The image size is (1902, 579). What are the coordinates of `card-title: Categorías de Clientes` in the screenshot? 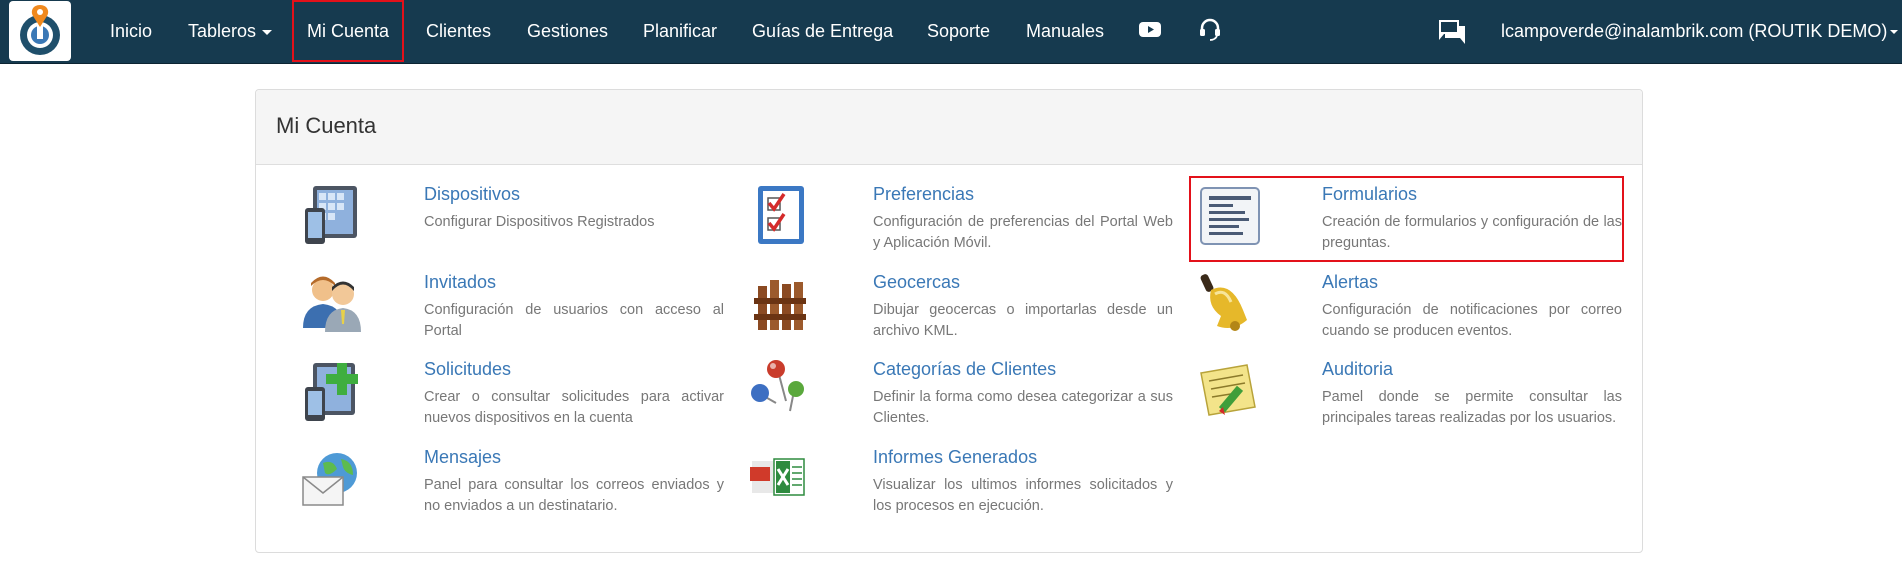 It's located at (964, 369).